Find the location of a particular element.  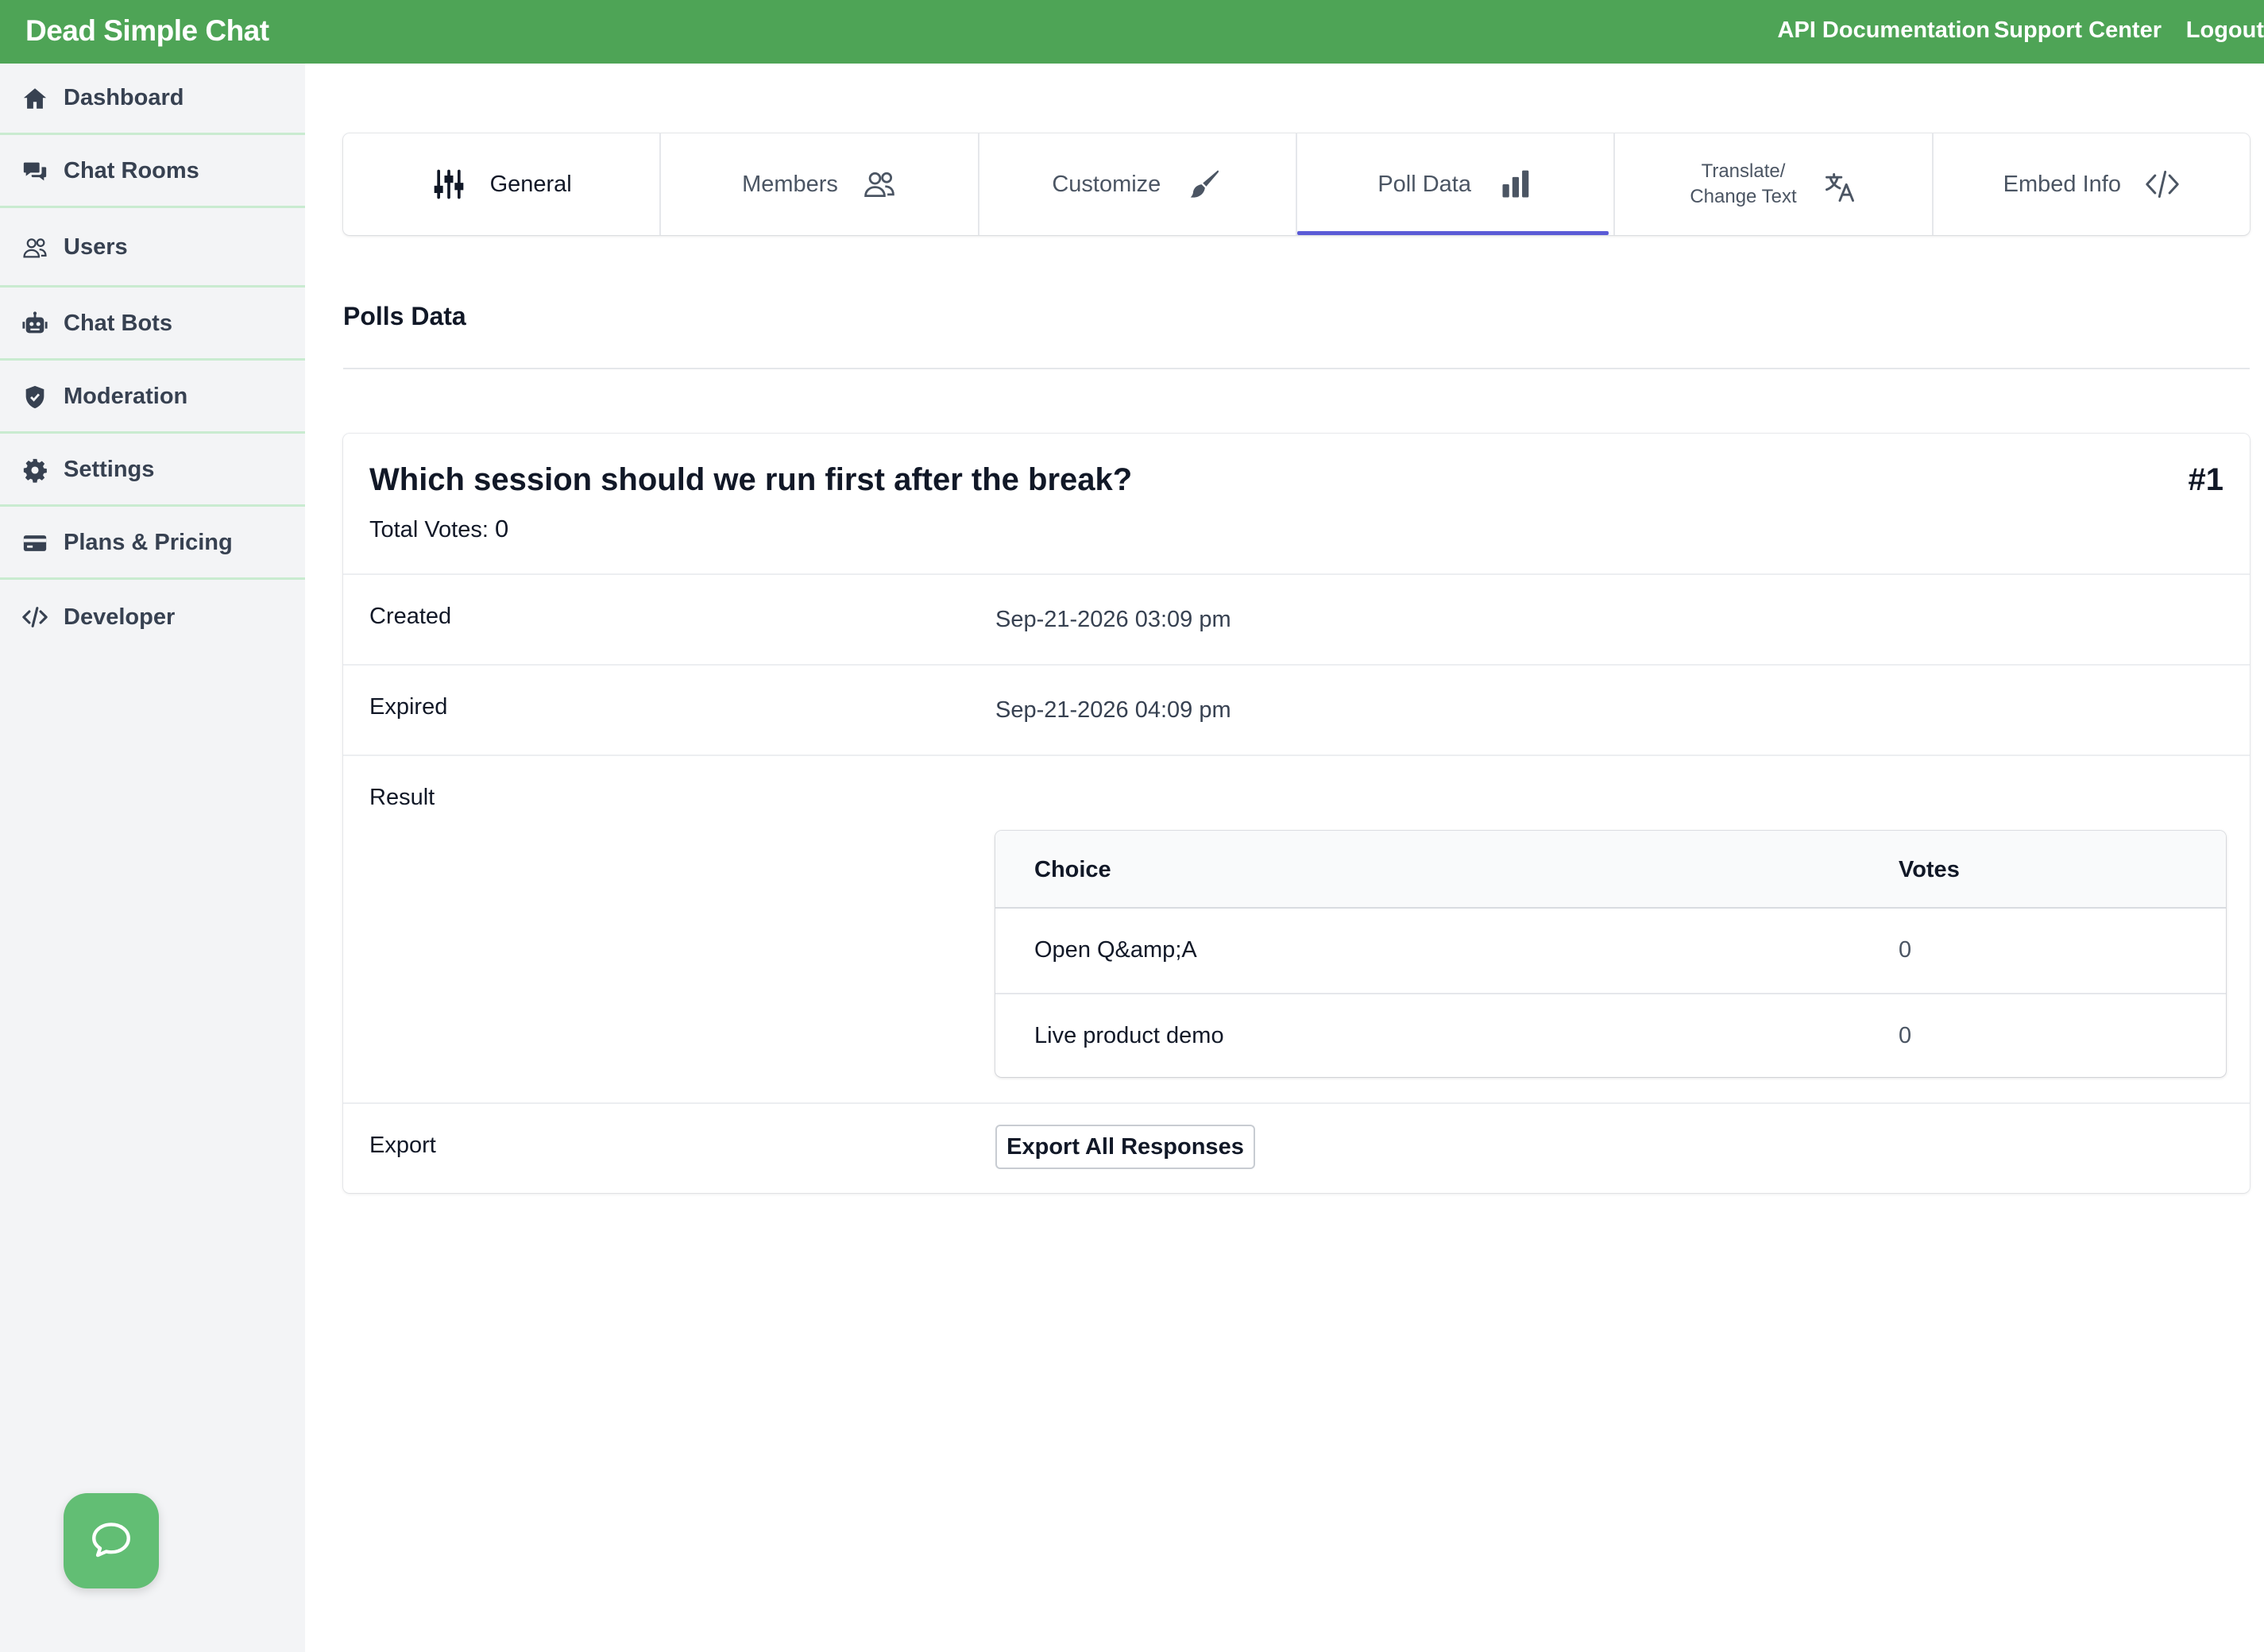

sidebar-item-users: Users is located at coordinates (153, 249).